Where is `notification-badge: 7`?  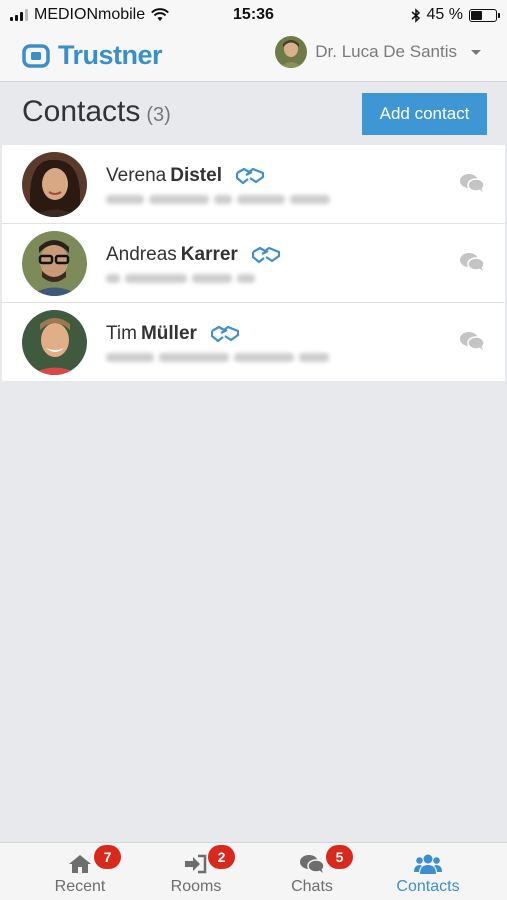 notification-badge: 7 is located at coordinates (107, 857).